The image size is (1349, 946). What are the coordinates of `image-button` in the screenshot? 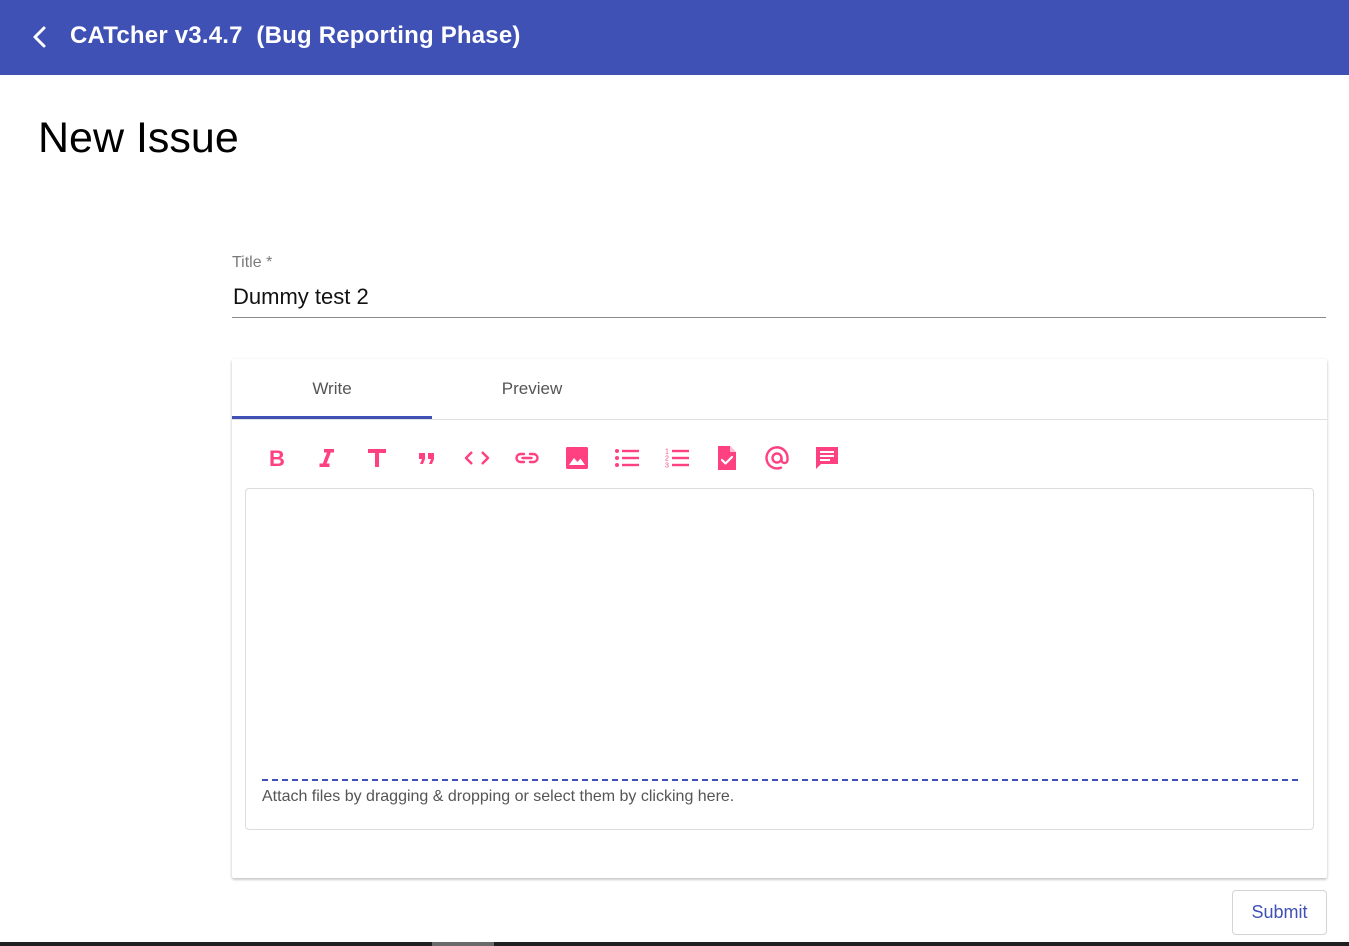 It's located at (577, 458).